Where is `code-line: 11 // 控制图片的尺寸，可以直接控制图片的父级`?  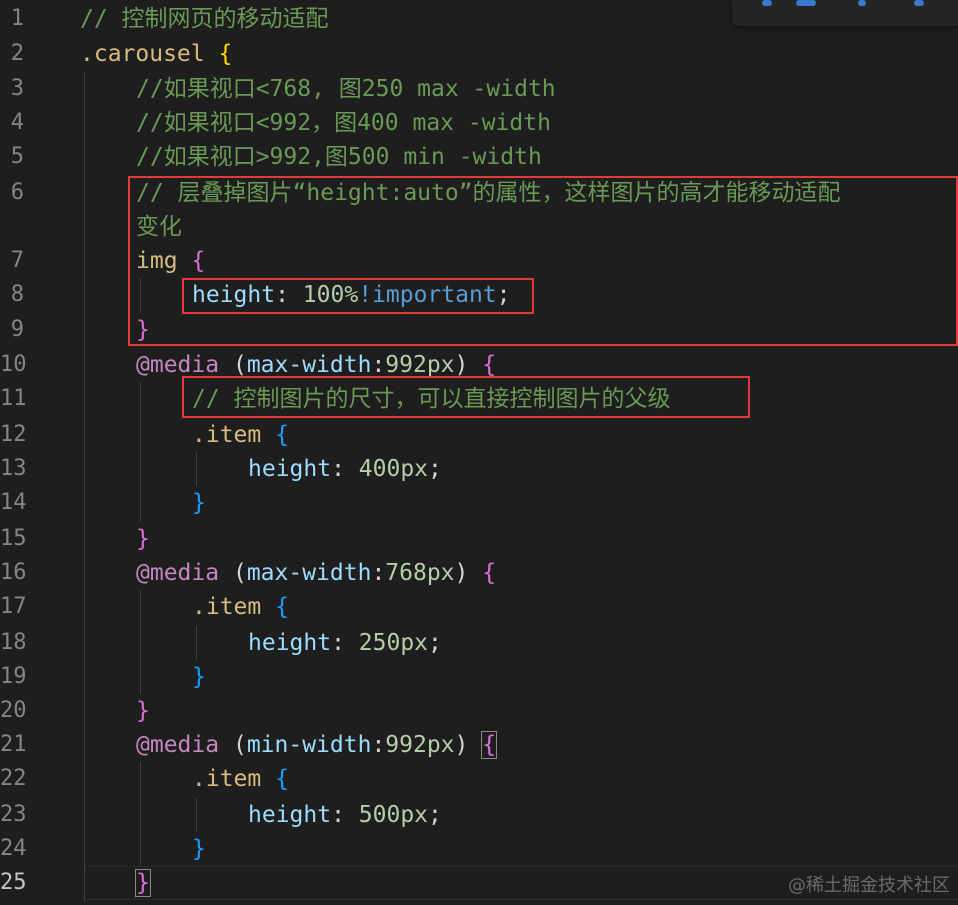
code-line: 11 // 控制图片的尺寸，可以直接控制图片的父级 is located at coordinates (479, 399).